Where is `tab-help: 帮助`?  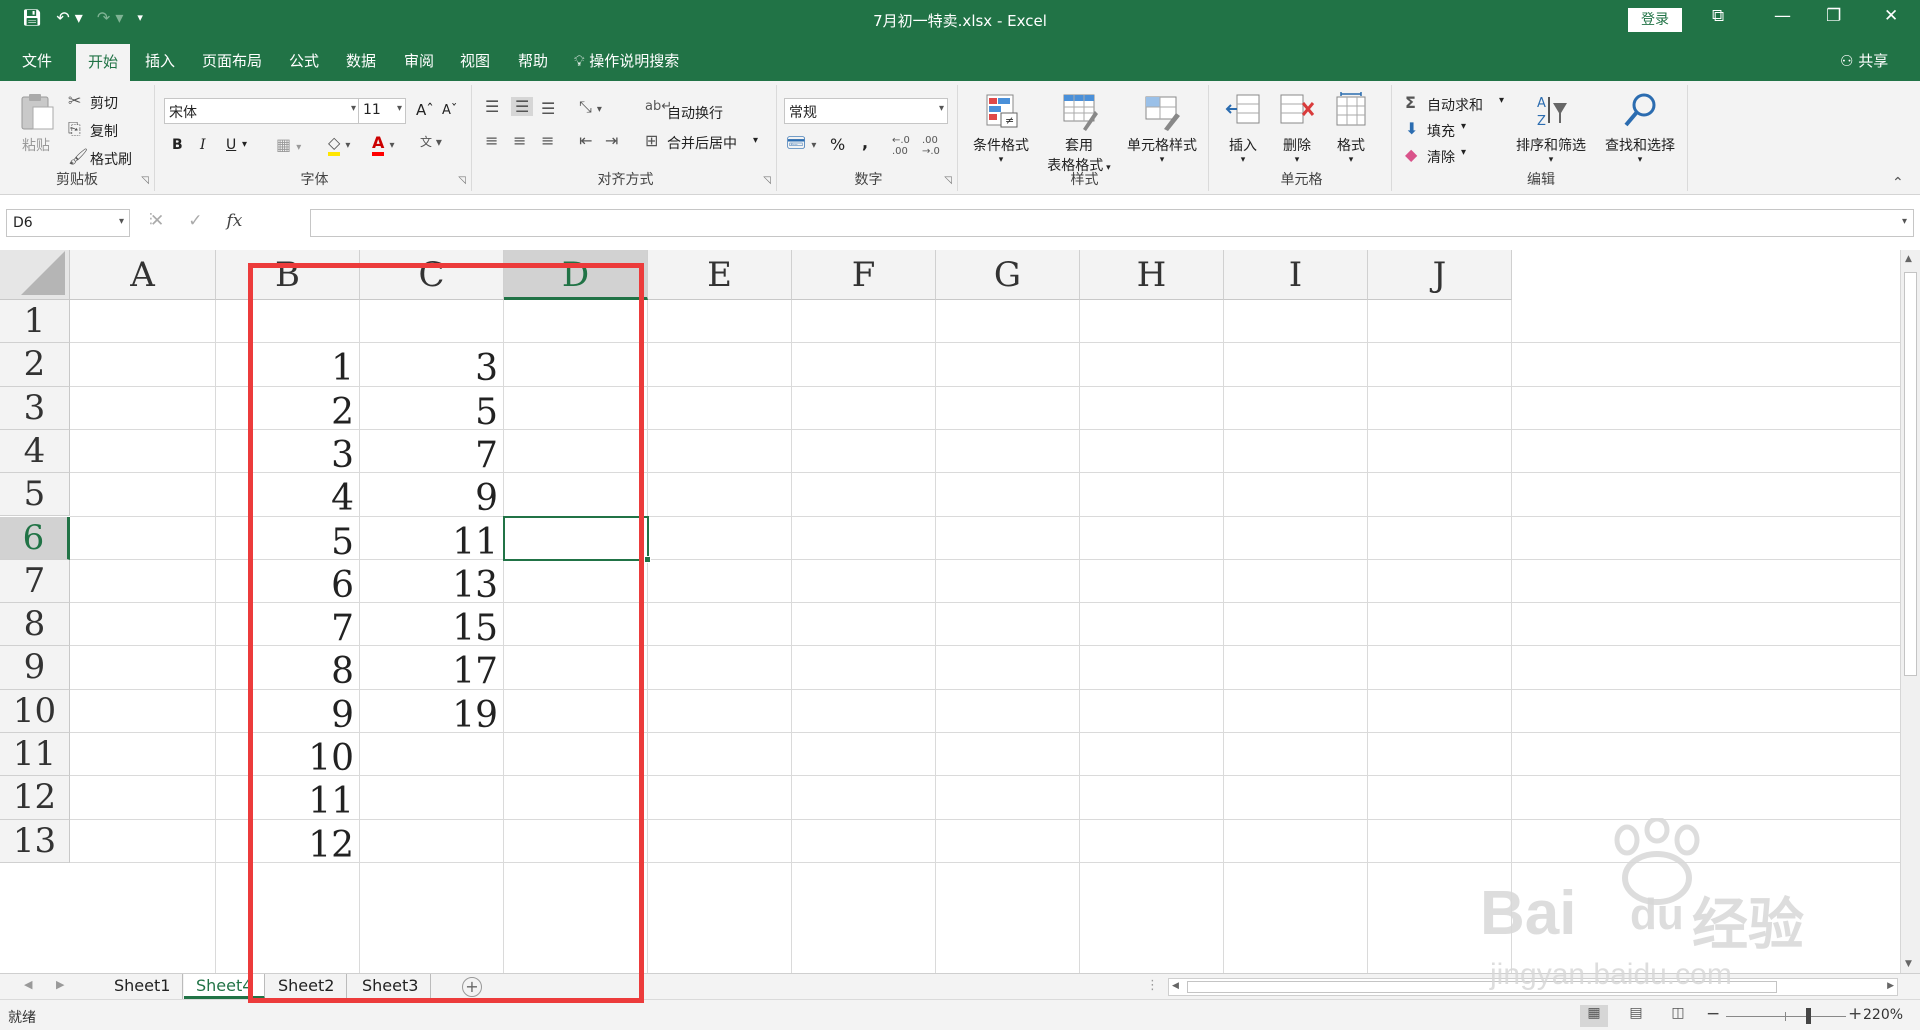
tab-help: 帮助 is located at coordinates (533, 60).